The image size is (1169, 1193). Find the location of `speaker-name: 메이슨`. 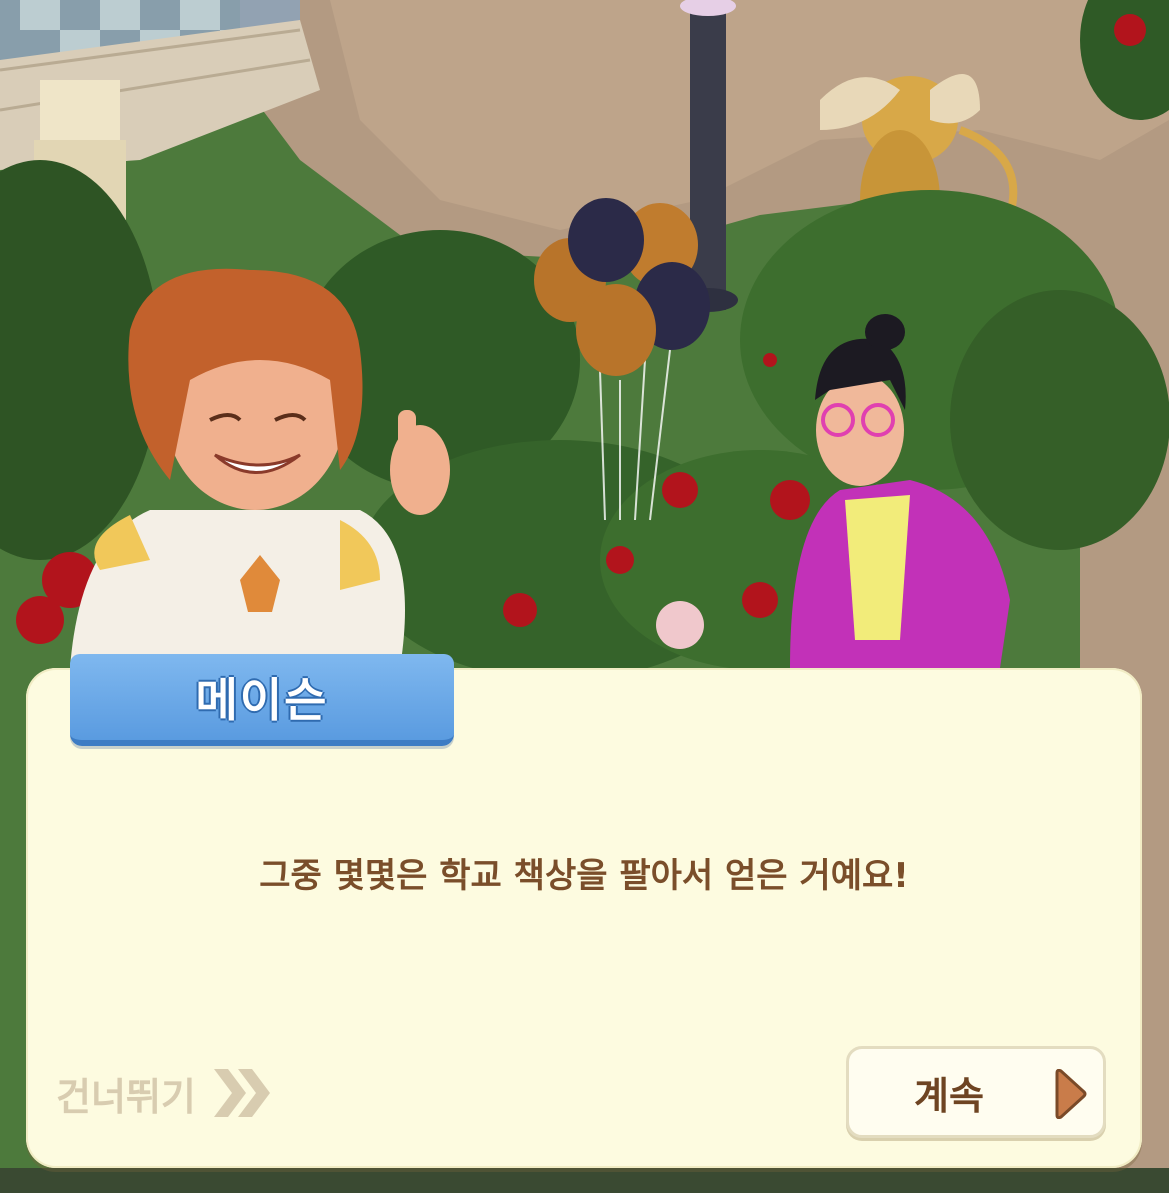

speaker-name: 메이슨 is located at coordinates (262, 700).